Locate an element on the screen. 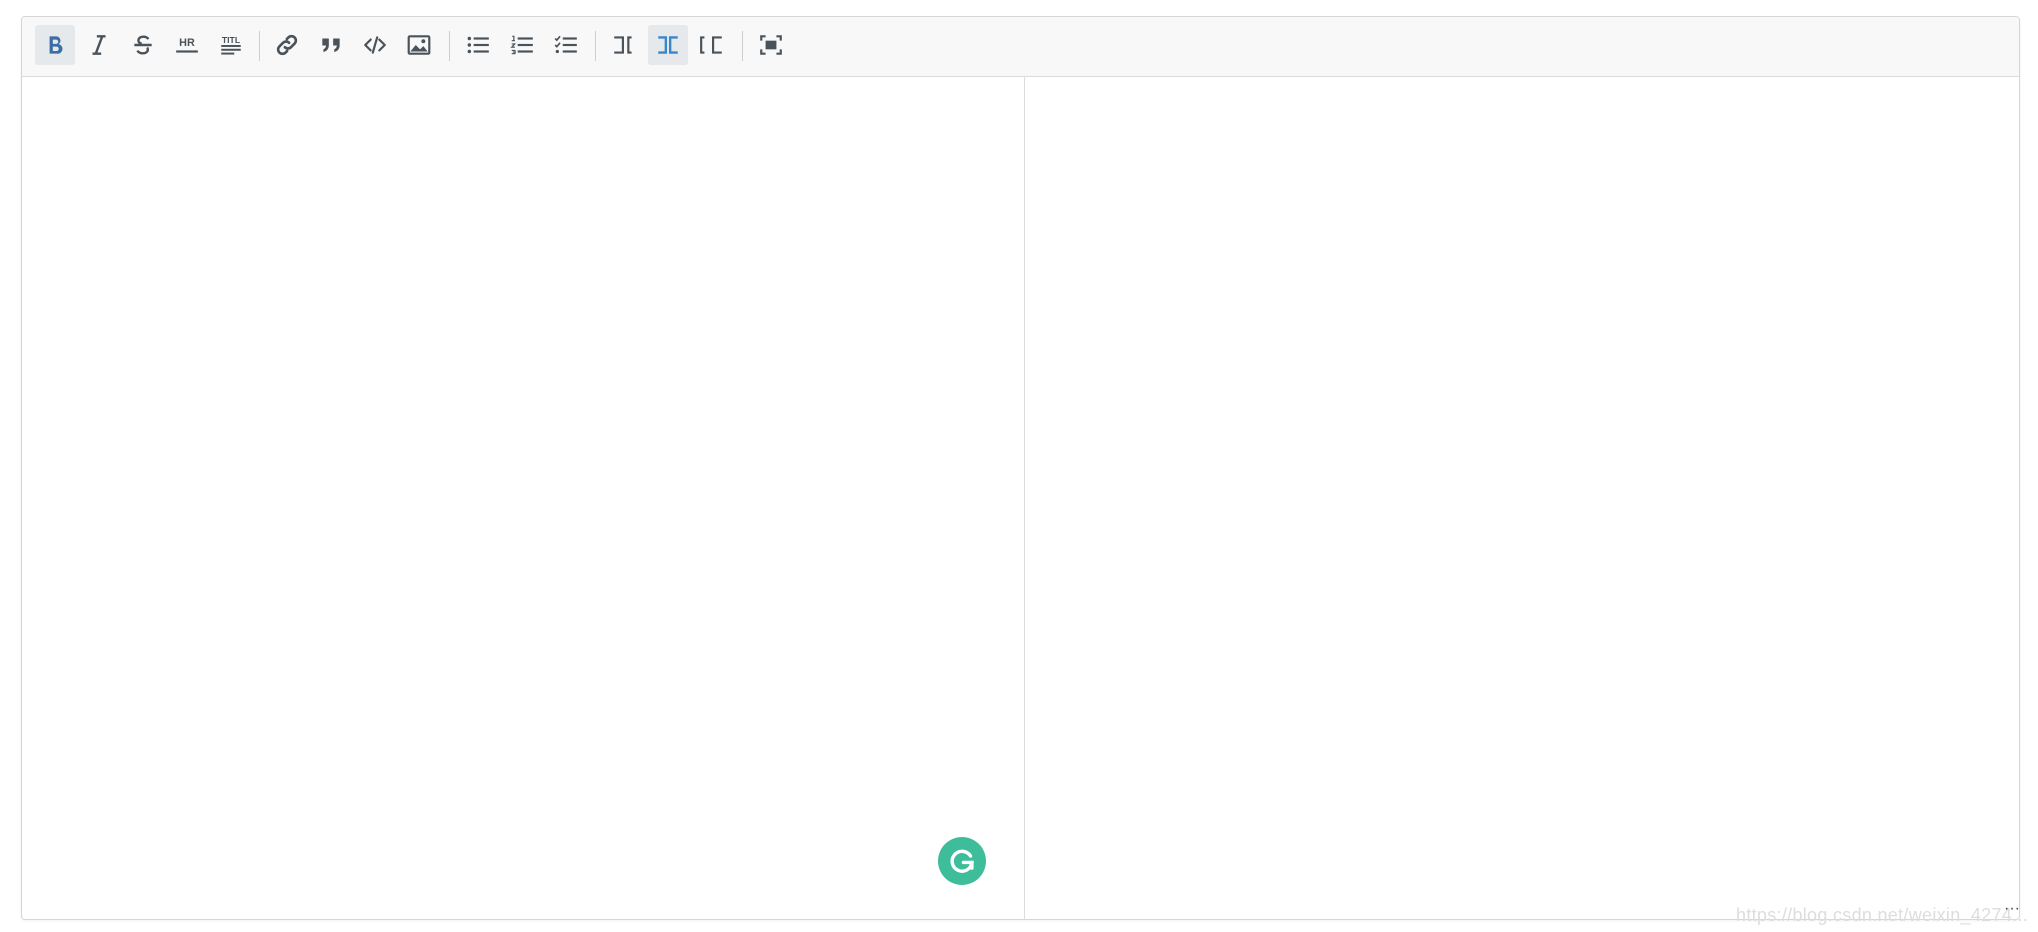  preview-only-button is located at coordinates (712, 45).